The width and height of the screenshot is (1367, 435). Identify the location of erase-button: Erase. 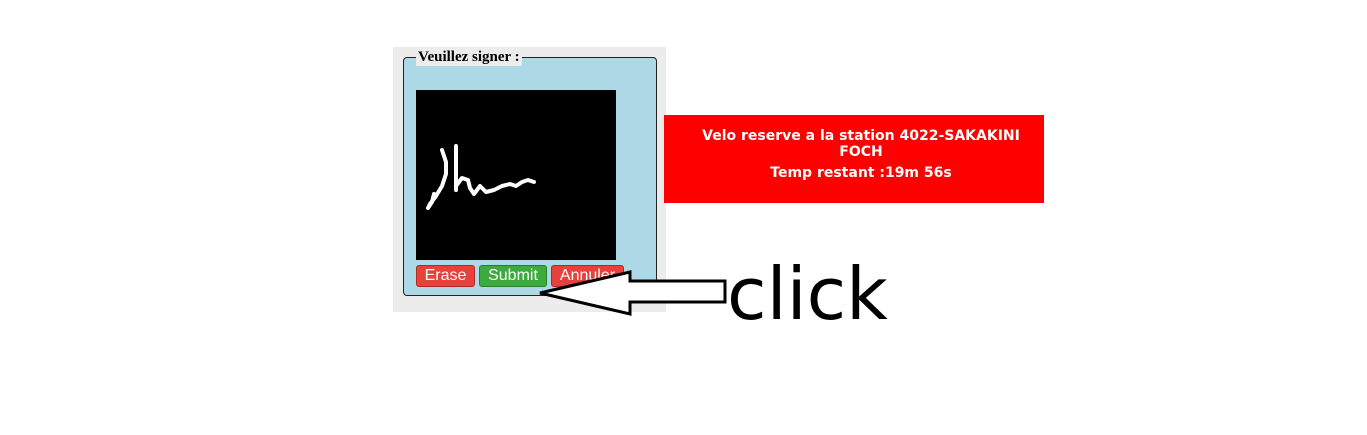
(445, 276).